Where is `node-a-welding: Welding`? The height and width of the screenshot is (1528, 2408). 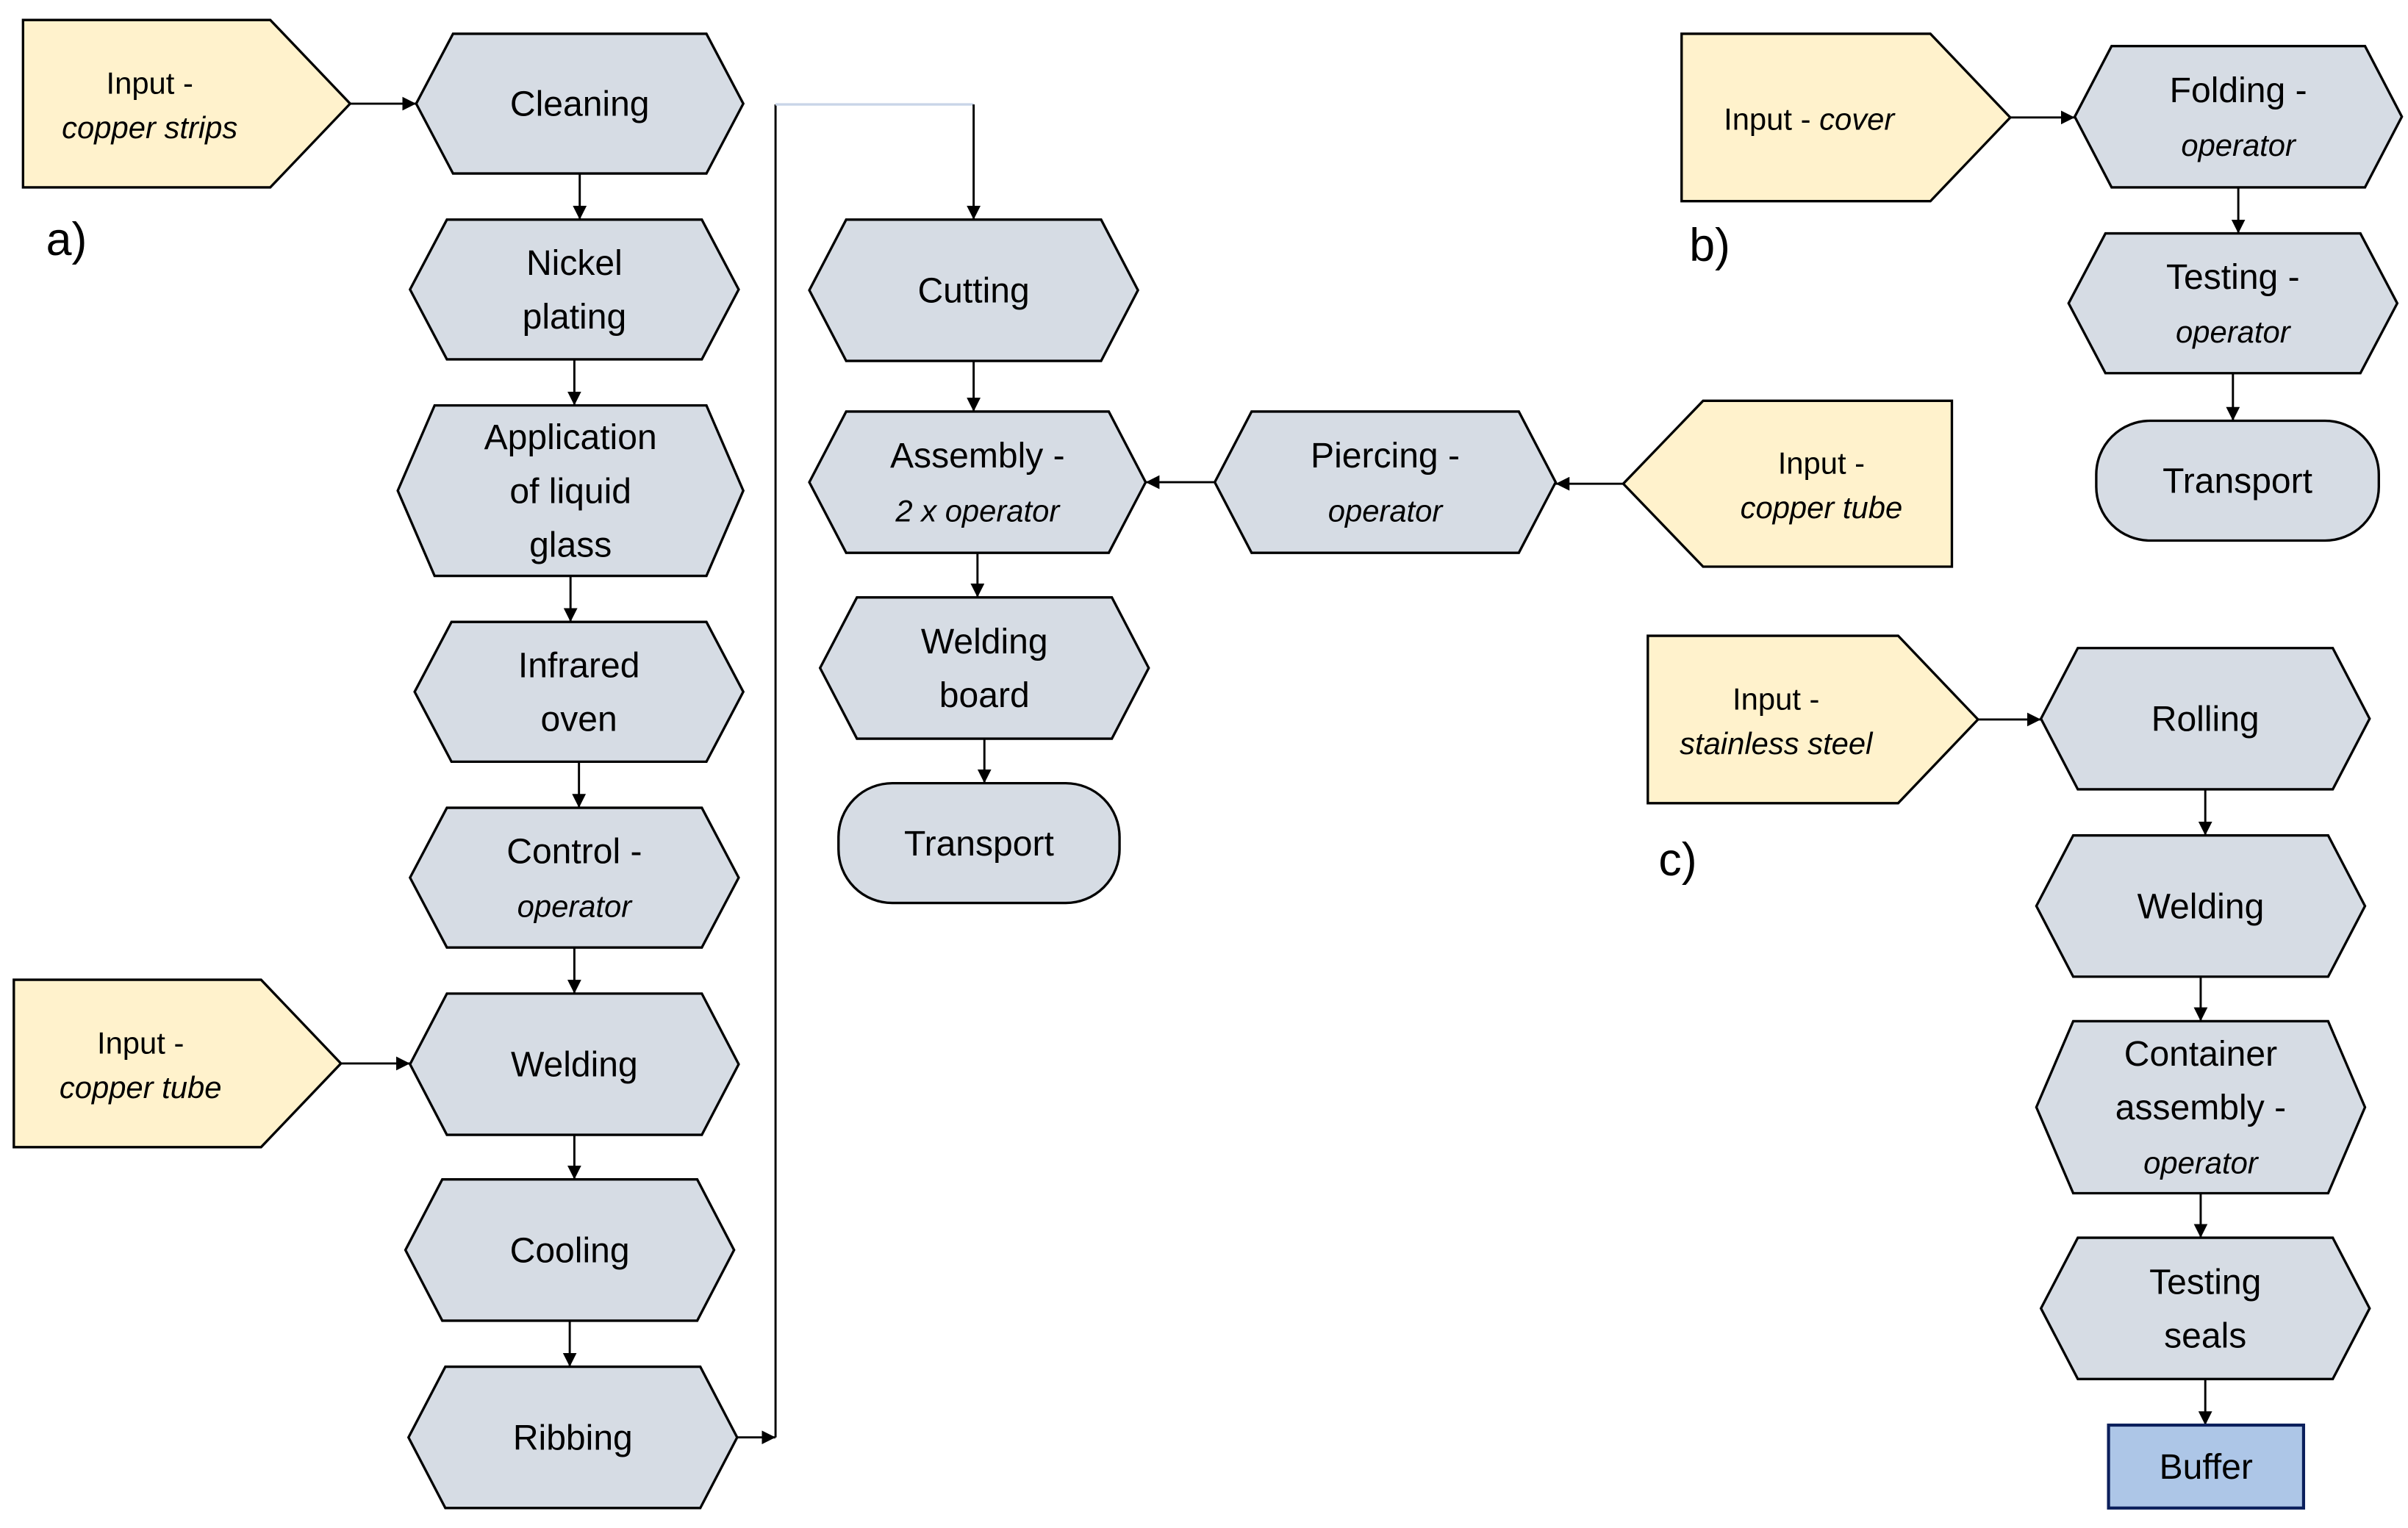
node-a-welding: Welding is located at coordinates (574, 1064).